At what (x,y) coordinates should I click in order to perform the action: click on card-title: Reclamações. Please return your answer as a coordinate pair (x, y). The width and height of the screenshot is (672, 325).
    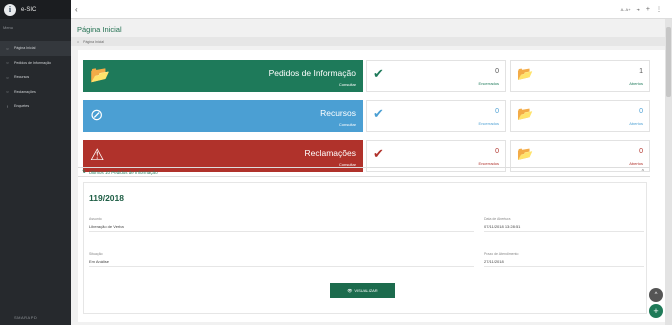
    Looking at the image, I should click on (330, 153).